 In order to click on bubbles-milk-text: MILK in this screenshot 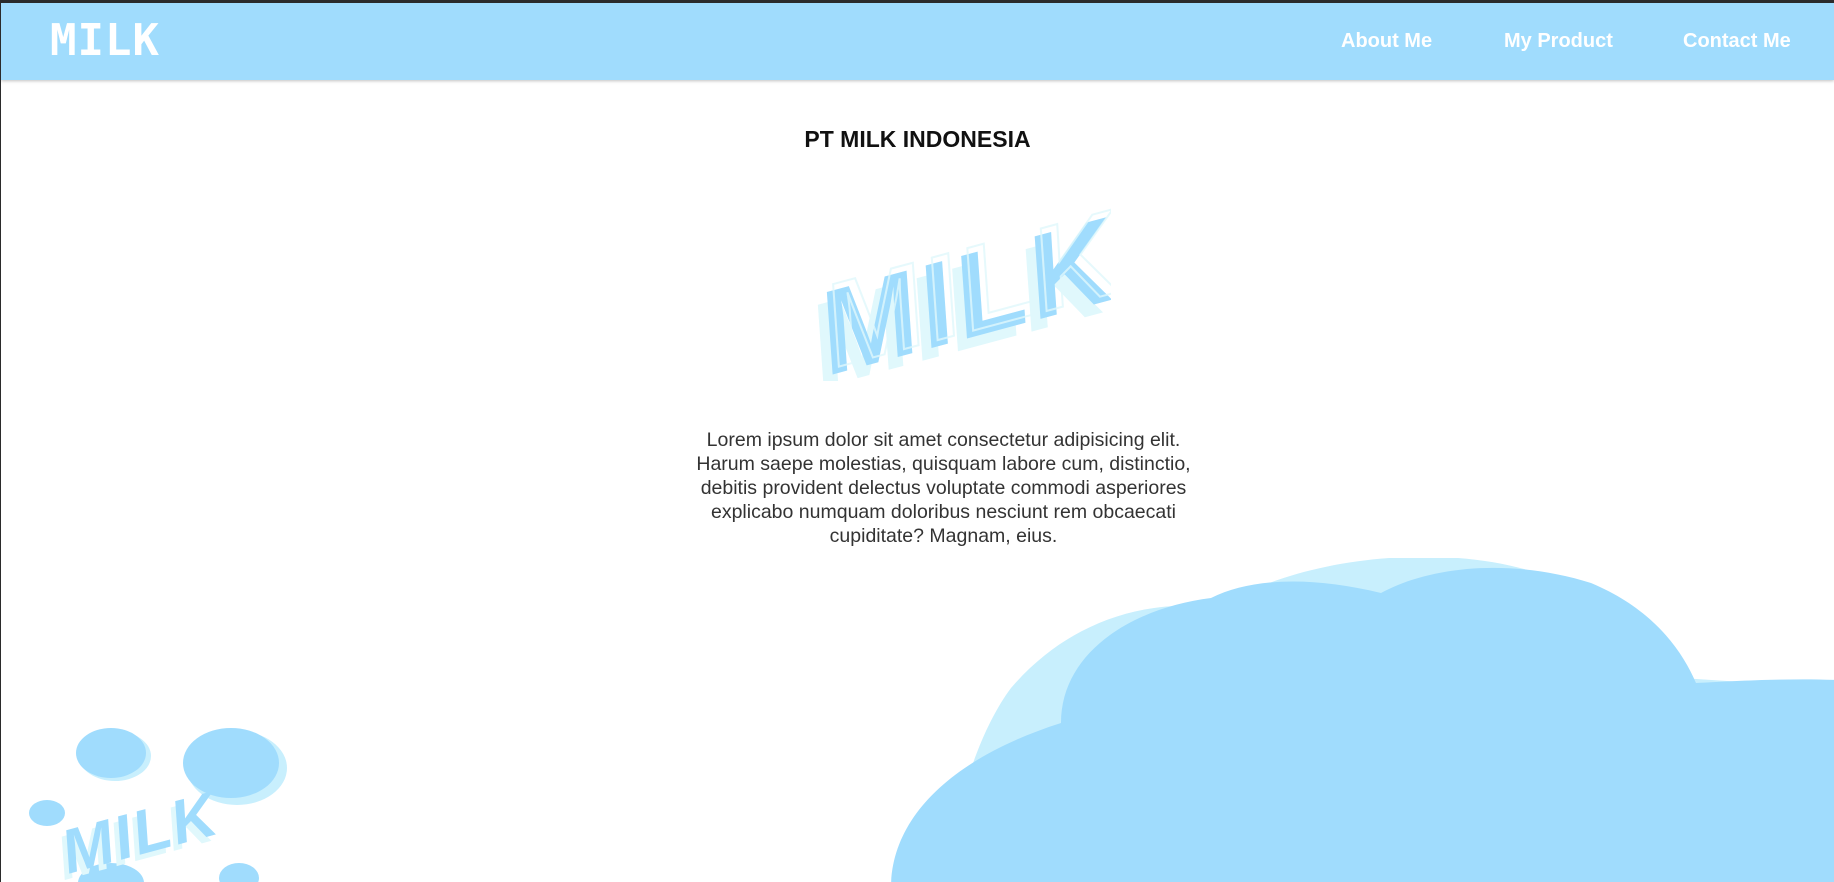, I will do `click(141, 830)`.